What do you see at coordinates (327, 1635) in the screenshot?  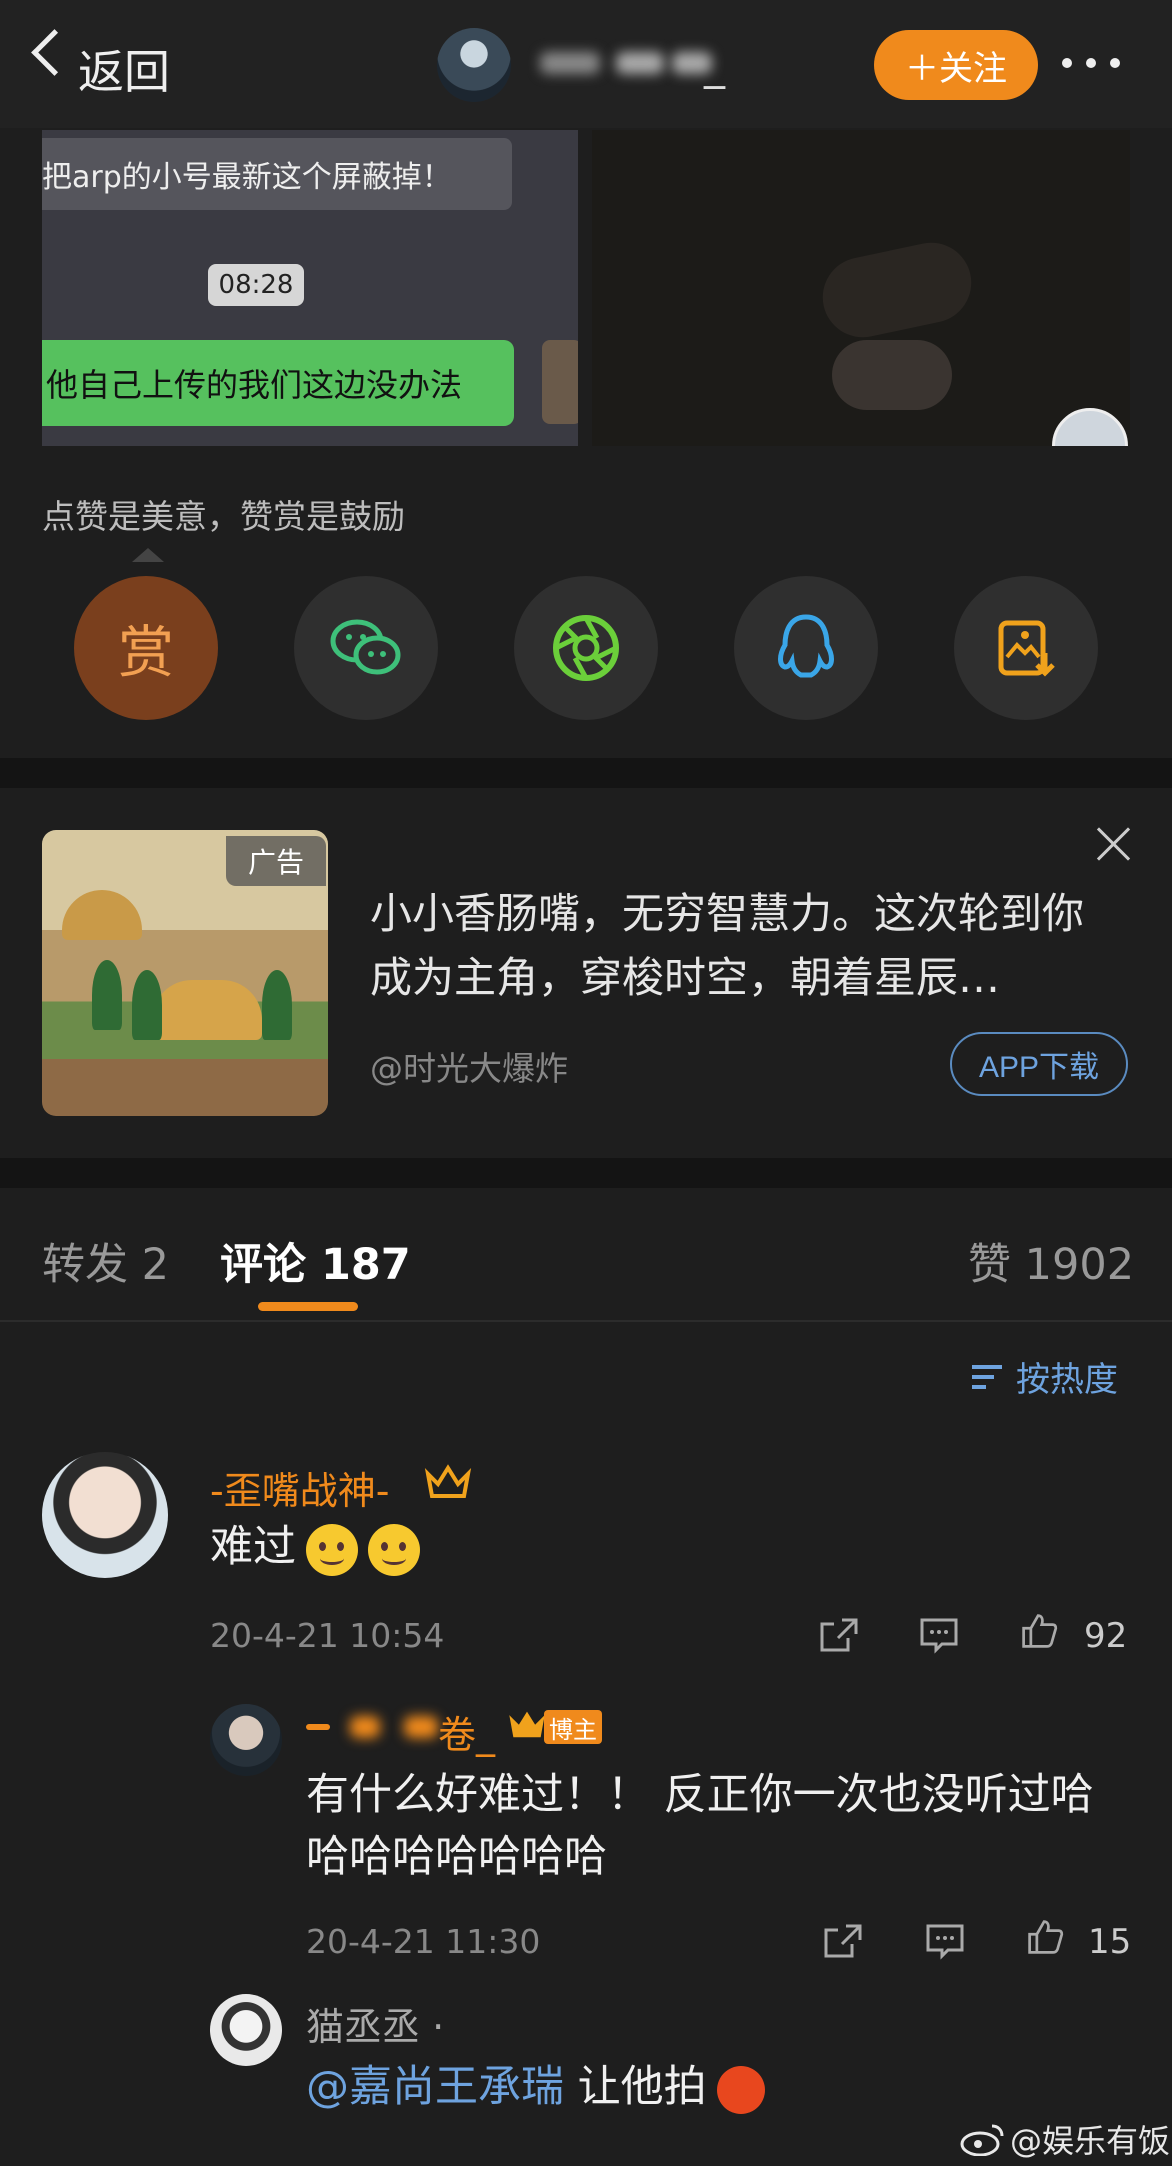 I see `comment-time: 20-4-21 10:54` at bounding box center [327, 1635].